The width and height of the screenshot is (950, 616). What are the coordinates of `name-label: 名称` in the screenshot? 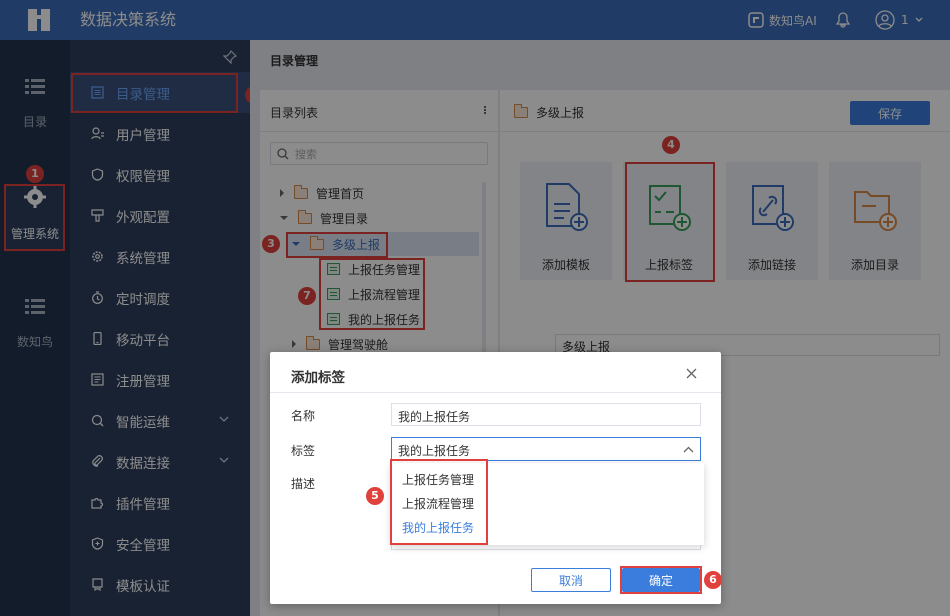 It's located at (303, 416).